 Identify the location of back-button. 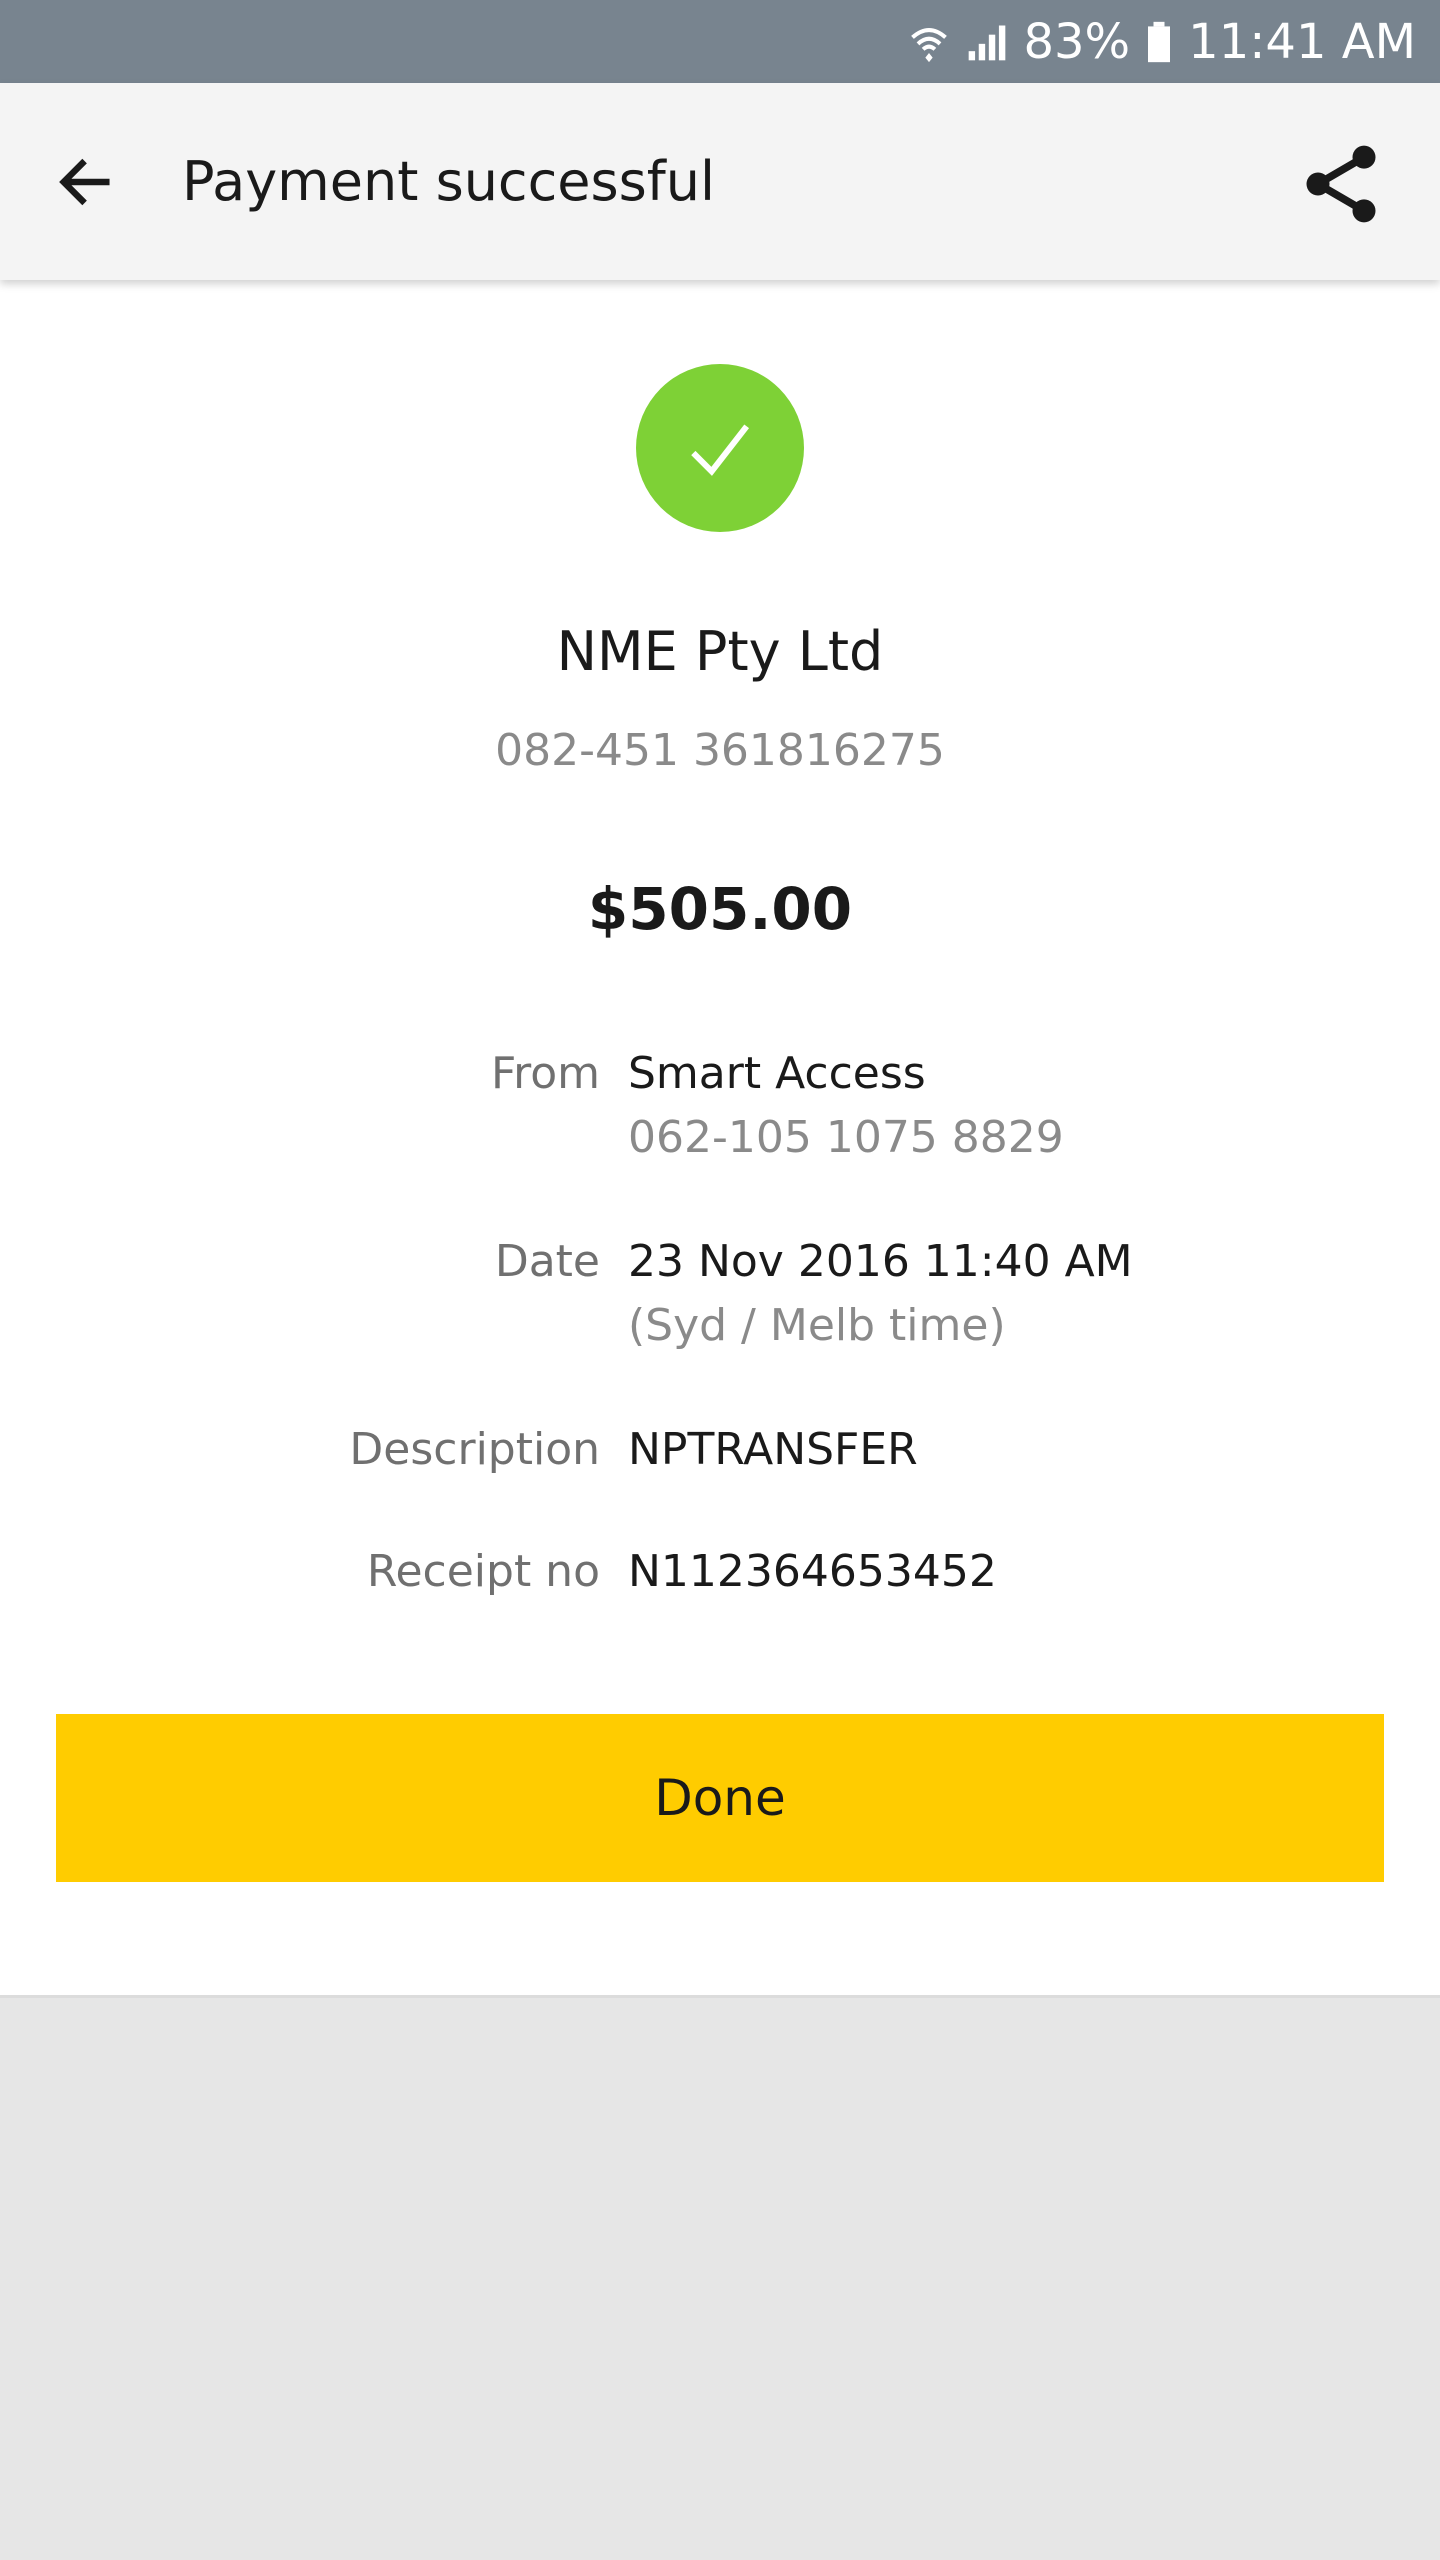
(85, 182).